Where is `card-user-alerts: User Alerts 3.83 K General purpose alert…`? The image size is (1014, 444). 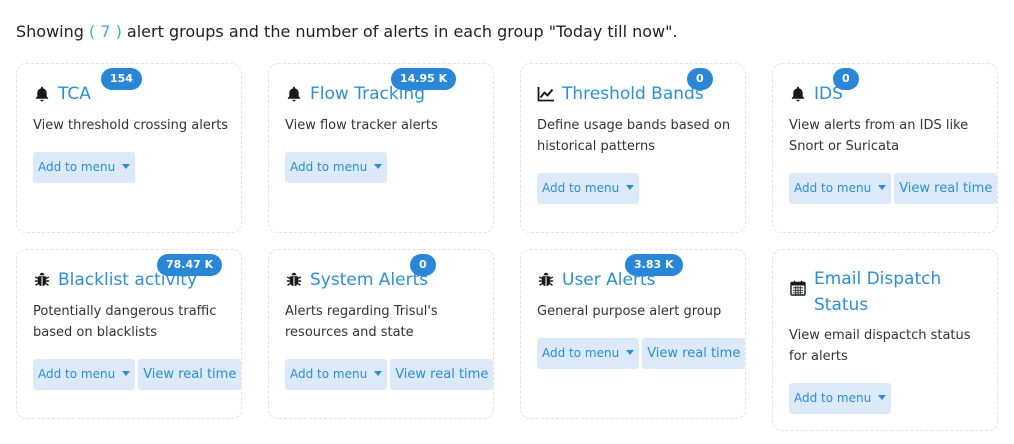 card-user-alerts: User Alerts 3.83 K General purpose alert… is located at coordinates (633, 334).